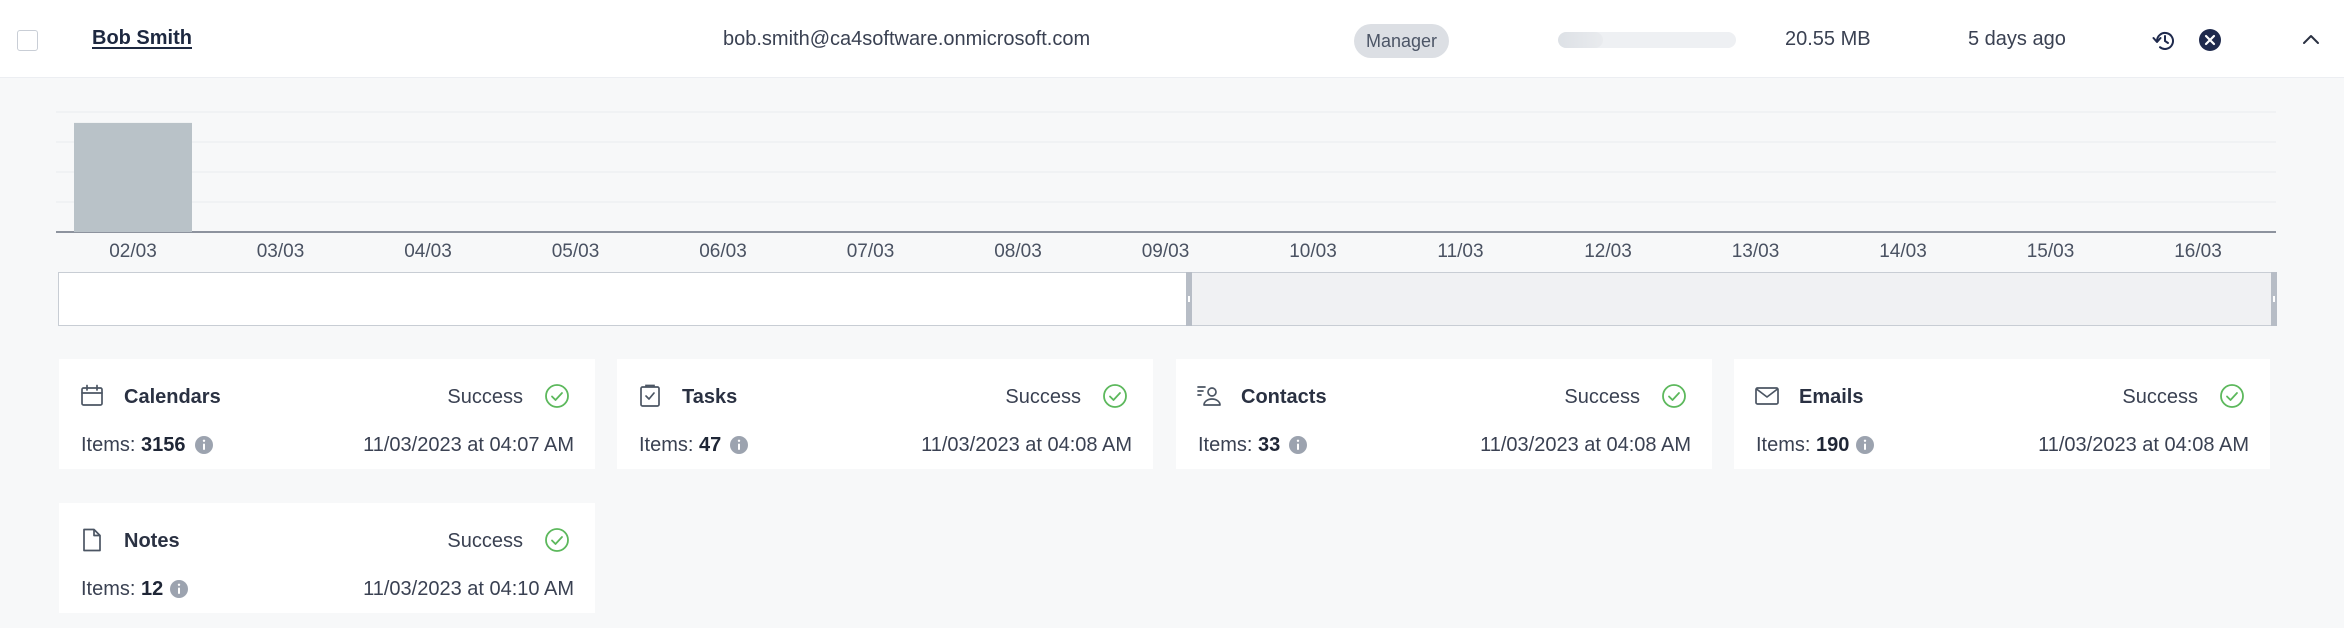 Image resolution: width=2344 pixels, height=628 pixels. What do you see at coordinates (1608, 251) in the screenshot?
I see `x-tick-label: 12/03` at bounding box center [1608, 251].